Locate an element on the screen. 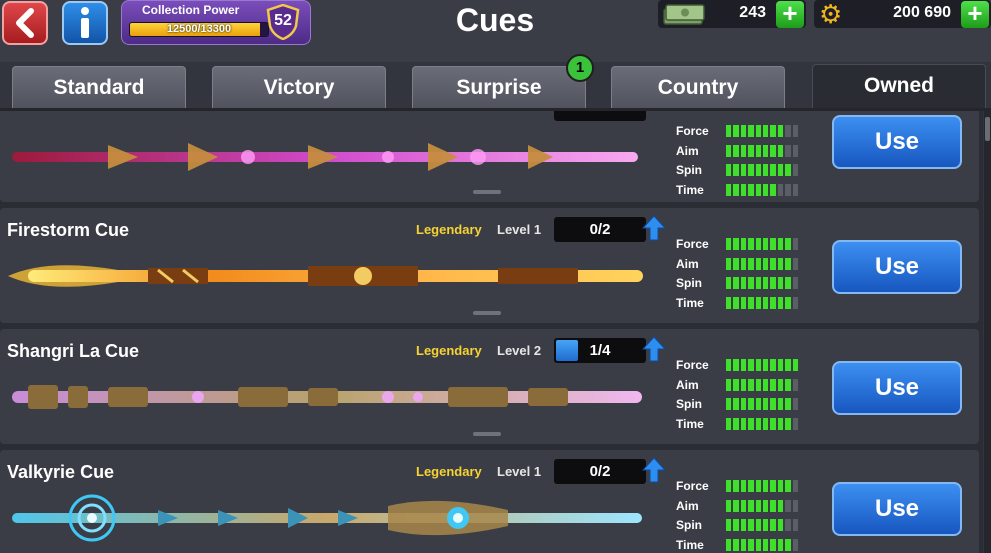 This screenshot has height=553, width=991. stat-label: Force is located at coordinates (692, 365).